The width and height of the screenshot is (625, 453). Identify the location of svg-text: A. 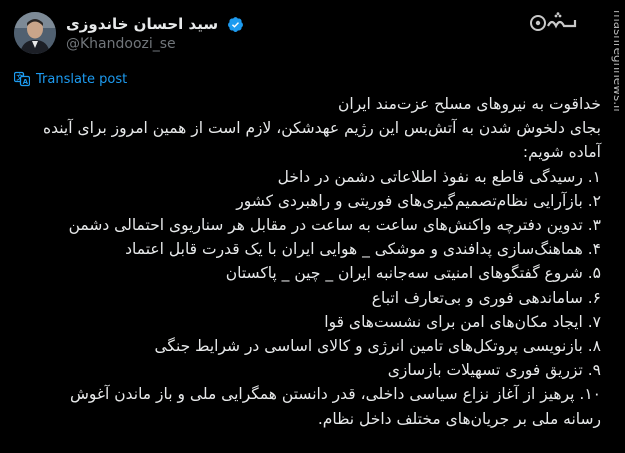
(26, 82).